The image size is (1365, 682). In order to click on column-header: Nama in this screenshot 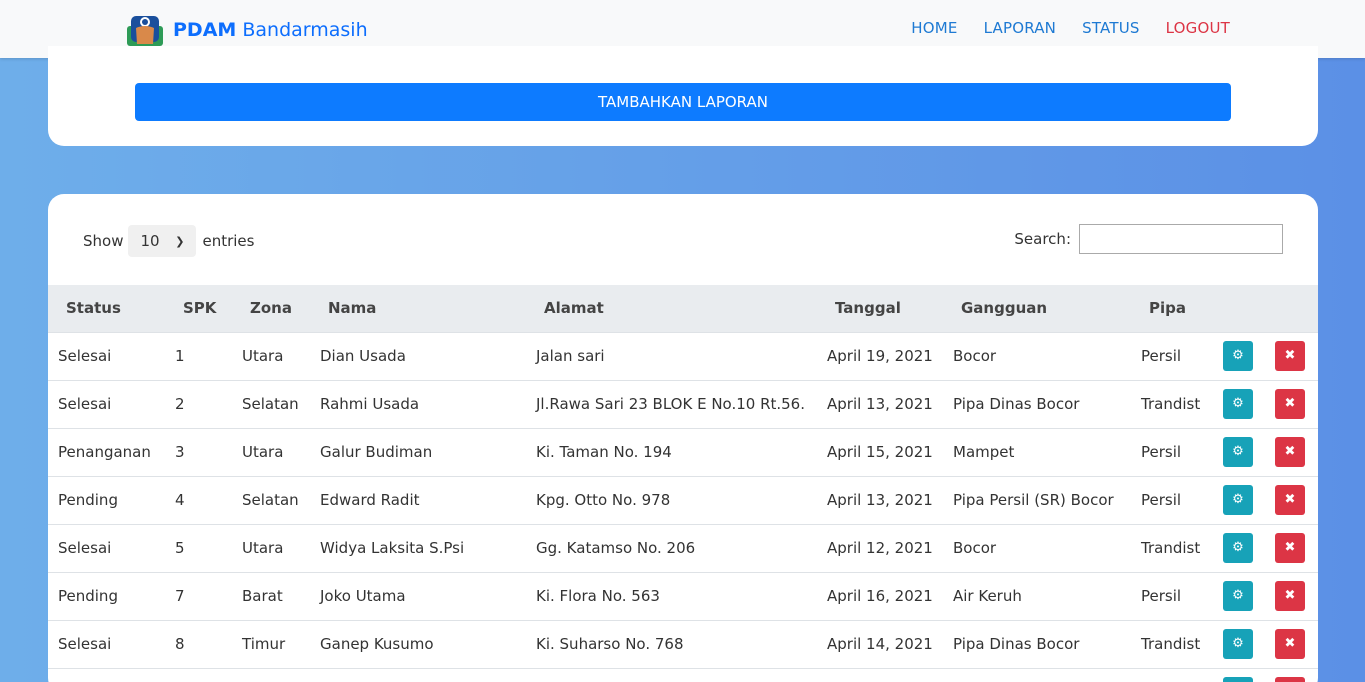, I will do `click(418, 308)`.